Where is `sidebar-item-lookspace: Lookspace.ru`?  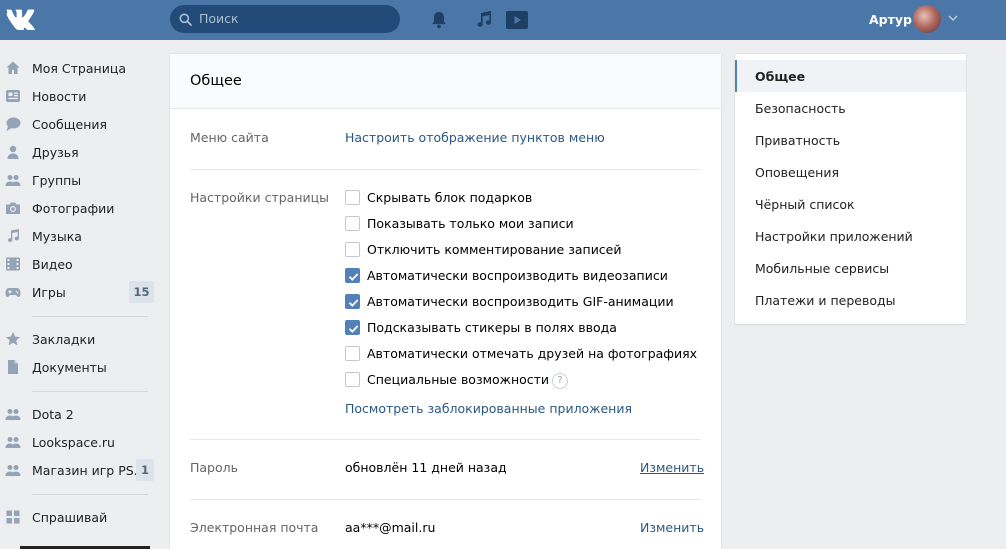
sidebar-item-lookspace: Lookspace.ru is located at coordinates (80, 442).